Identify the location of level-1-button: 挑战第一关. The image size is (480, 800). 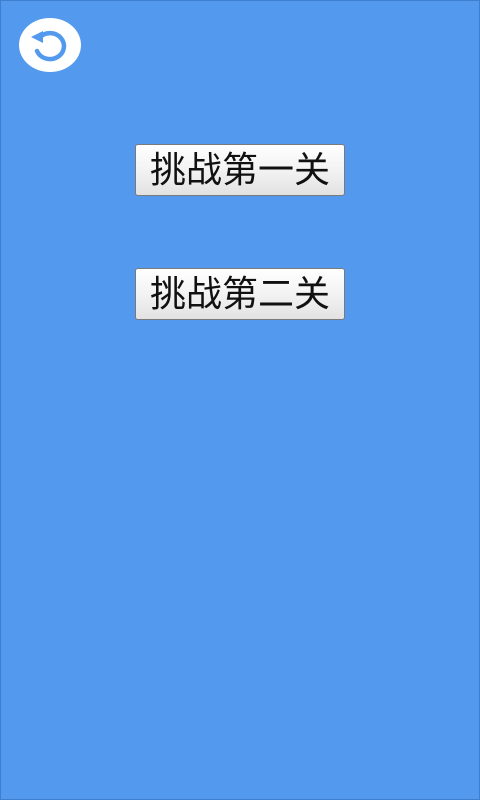
(240, 170).